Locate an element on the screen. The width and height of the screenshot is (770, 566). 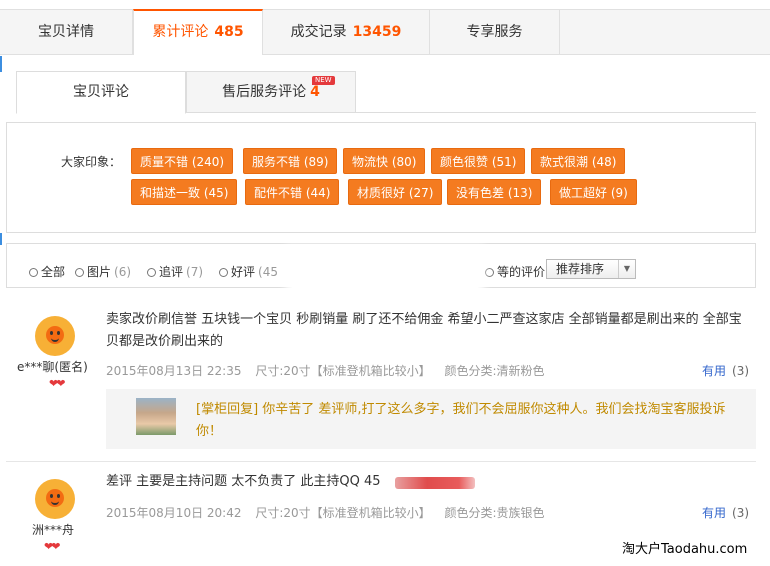
impression-tag: 和描述一致 (45) is located at coordinates (184, 192).